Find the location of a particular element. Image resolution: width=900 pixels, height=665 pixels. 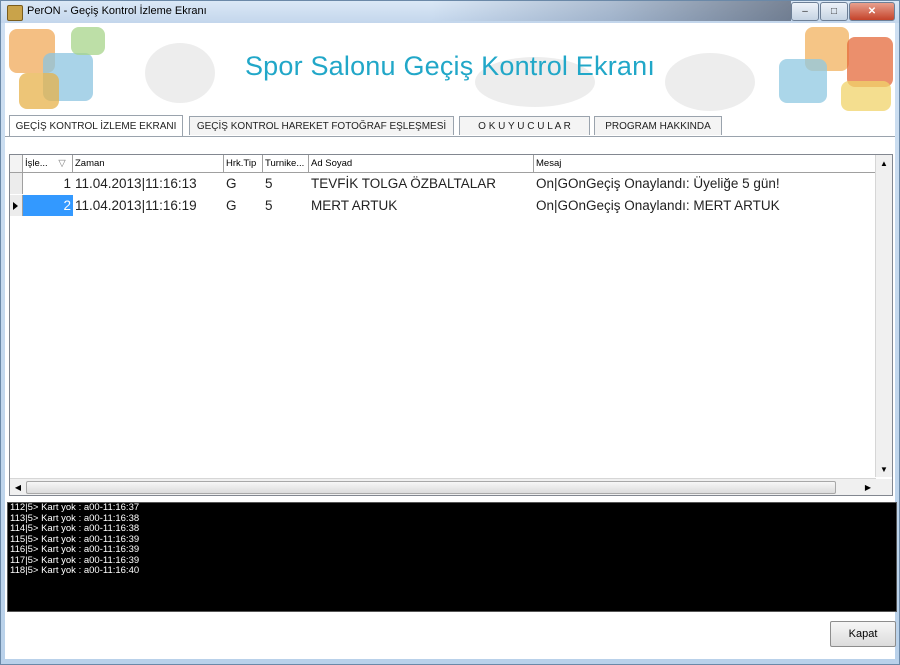

log-line: 113|5> Kart yok : a00-11:16:38 is located at coordinates (75, 518).